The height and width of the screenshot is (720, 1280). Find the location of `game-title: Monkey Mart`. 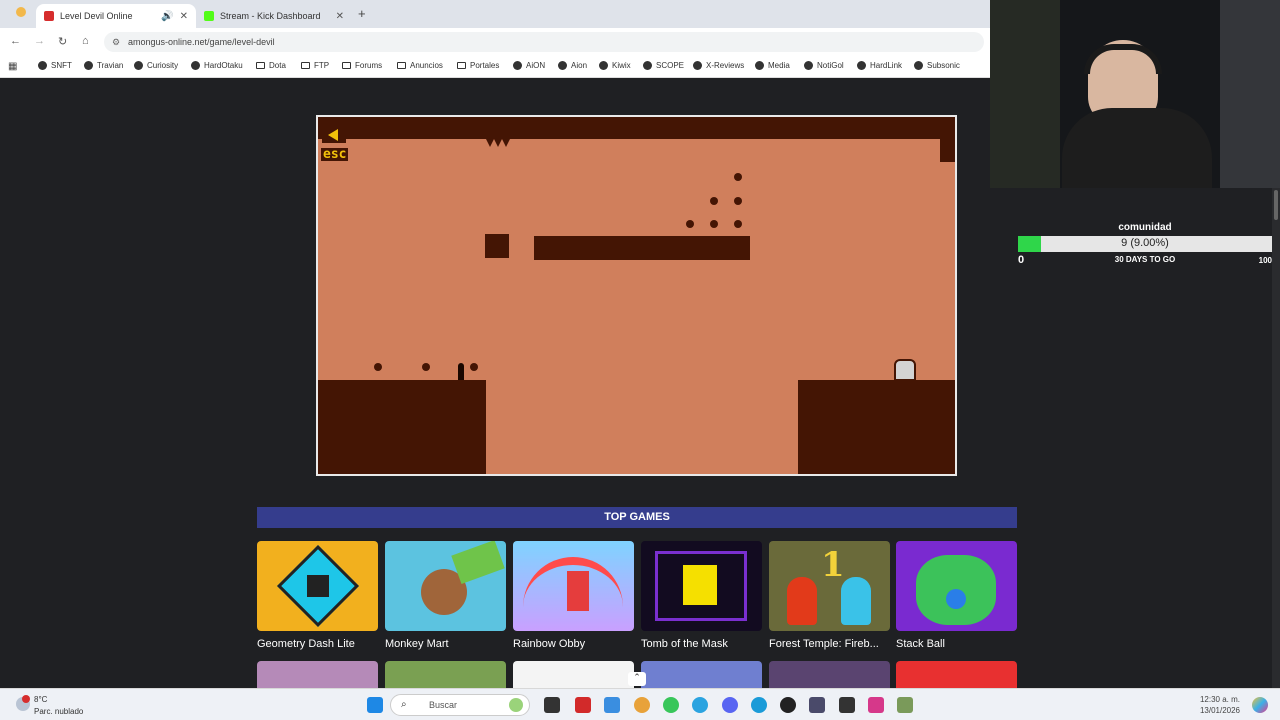

game-title: Monkey Mart is located at coordinates (445, 644).